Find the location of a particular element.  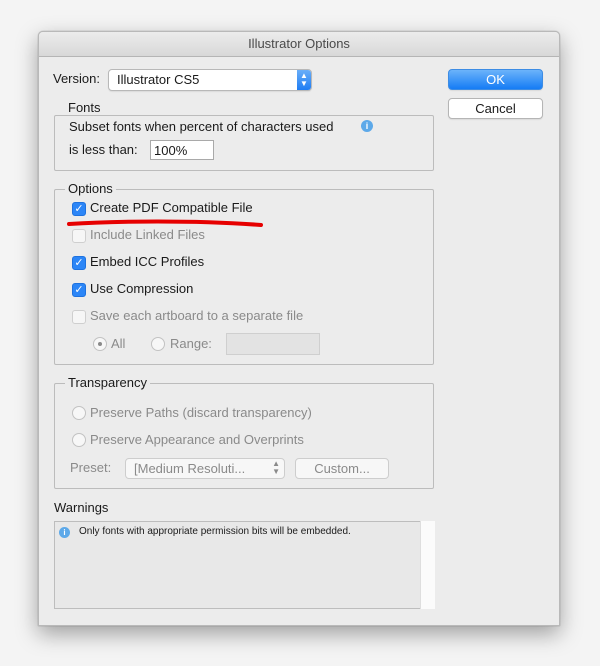

range-label: Range: is located at coordinates (191, 343).